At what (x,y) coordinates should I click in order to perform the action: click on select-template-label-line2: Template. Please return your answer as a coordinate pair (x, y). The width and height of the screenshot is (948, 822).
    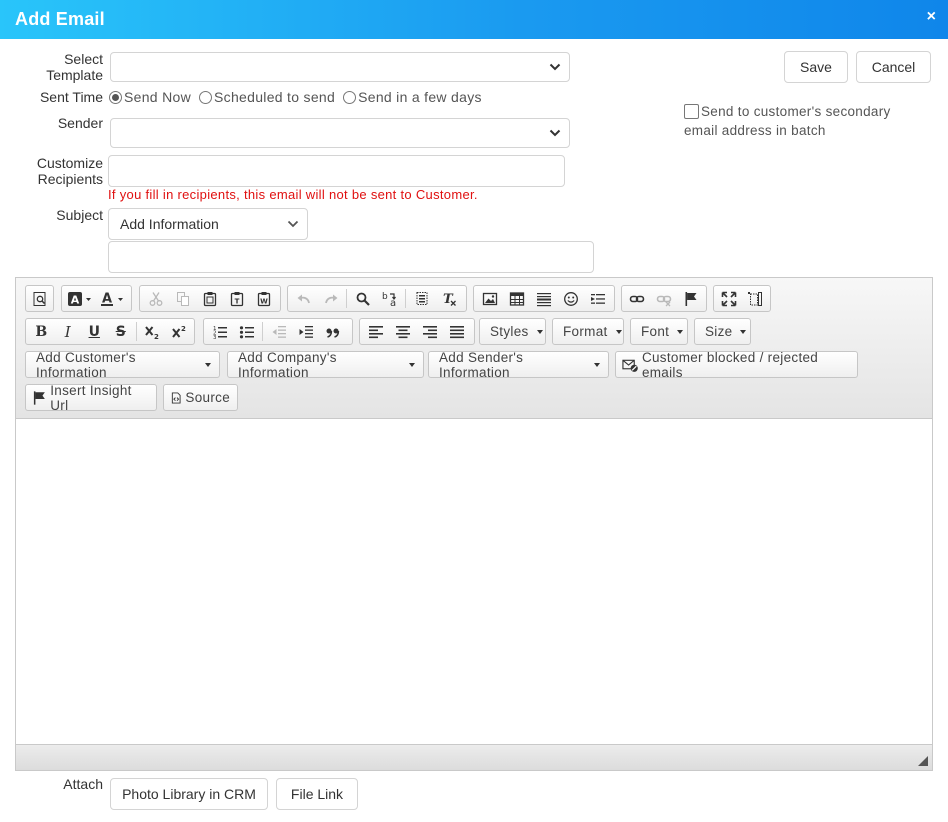
    Looking at the image, I should click on (74, 75).